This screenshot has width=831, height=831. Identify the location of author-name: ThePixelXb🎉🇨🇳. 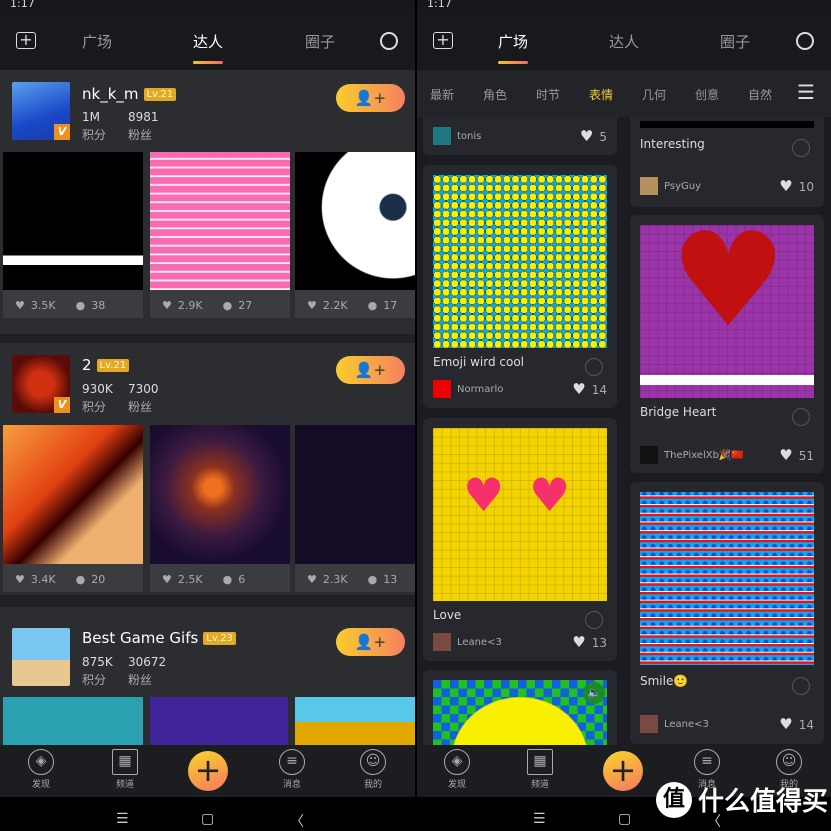
(704, 455).